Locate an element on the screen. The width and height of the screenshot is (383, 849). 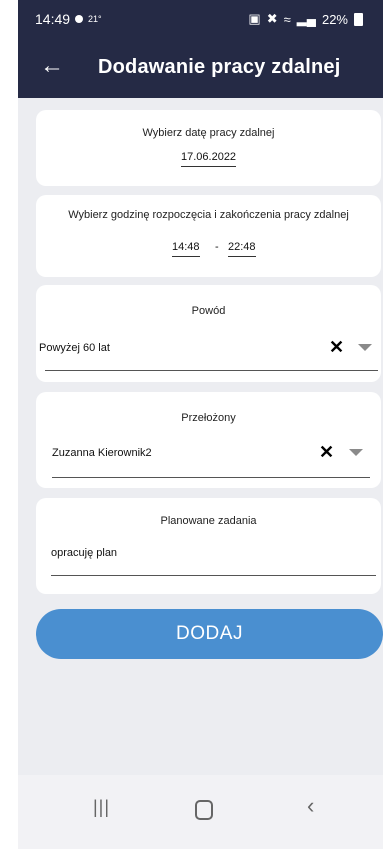
tasks-underline is located at coordinates (213, 575).